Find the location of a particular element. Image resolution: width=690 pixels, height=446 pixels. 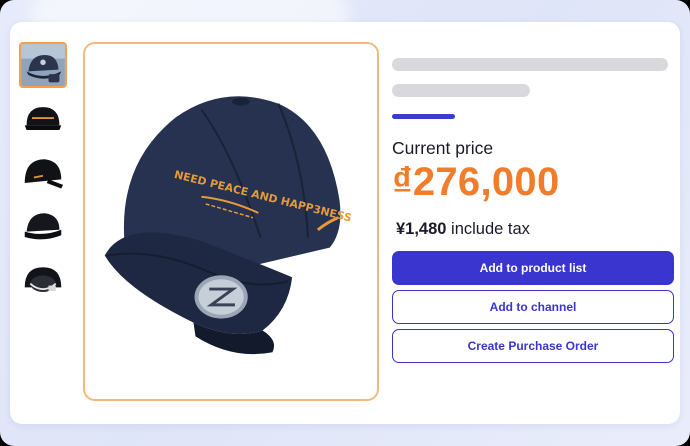

accent-divider is located at coordinates (423, 116).